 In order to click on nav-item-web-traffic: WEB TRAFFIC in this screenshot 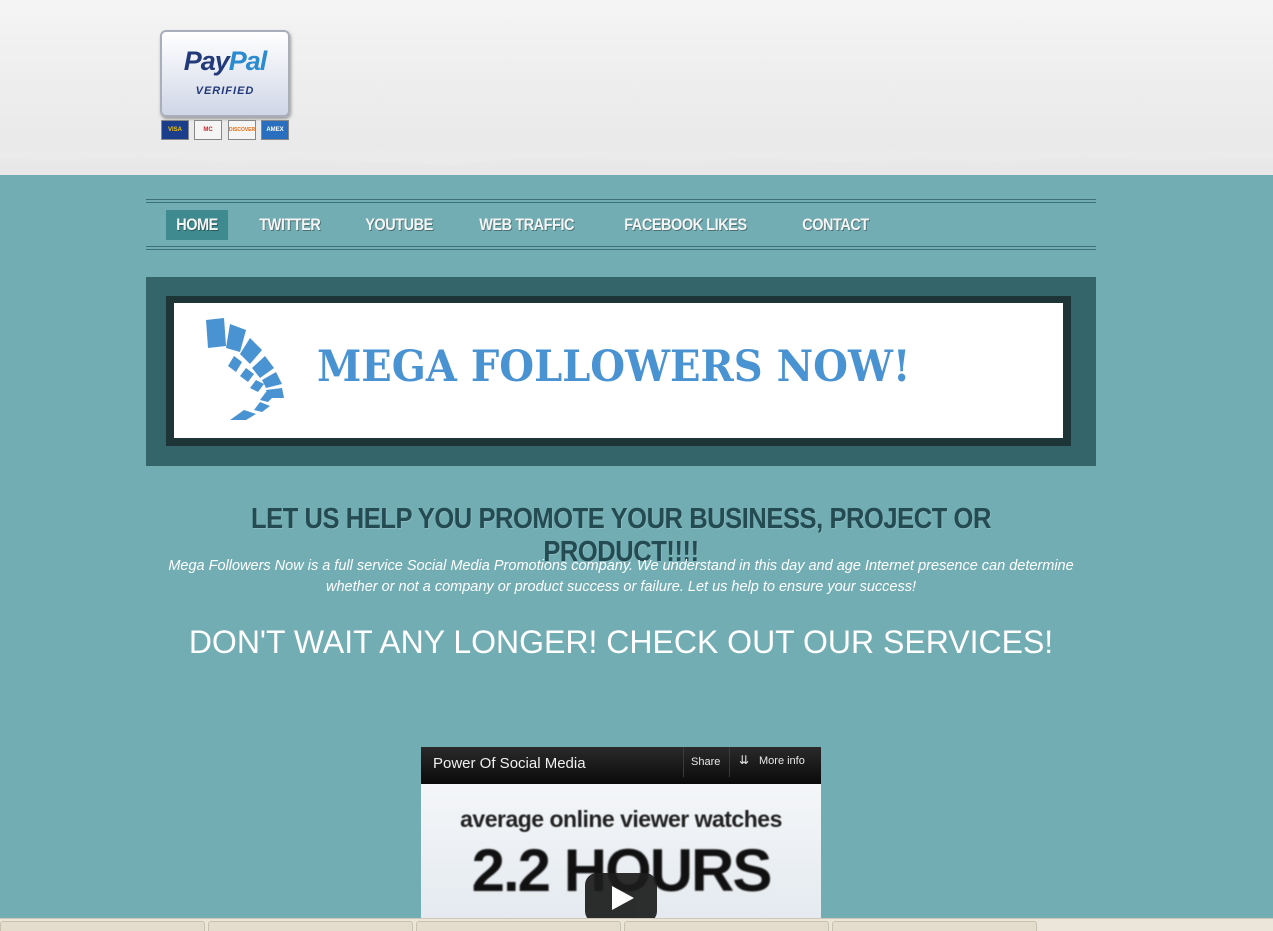, I will do `click(526, 225)`.